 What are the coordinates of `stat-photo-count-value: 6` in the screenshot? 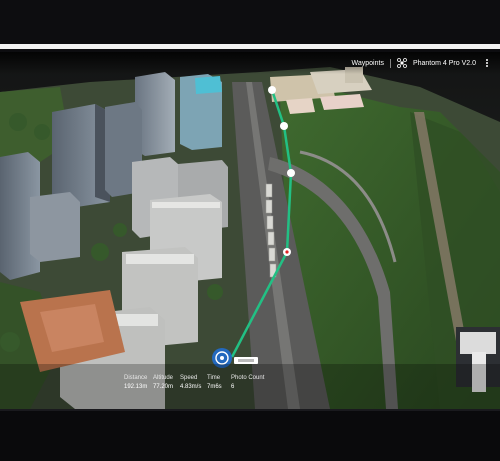 It's located at (233, 387).